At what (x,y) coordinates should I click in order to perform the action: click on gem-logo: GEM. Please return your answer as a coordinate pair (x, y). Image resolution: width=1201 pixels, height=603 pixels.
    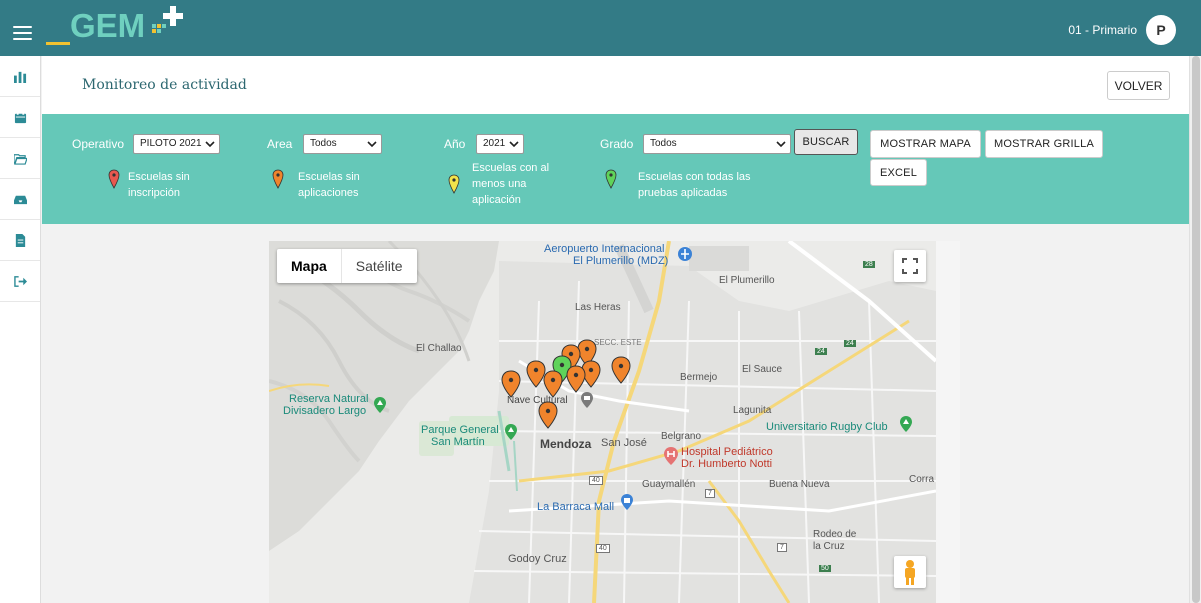
    Looking at the image, I should click on (114, 25).